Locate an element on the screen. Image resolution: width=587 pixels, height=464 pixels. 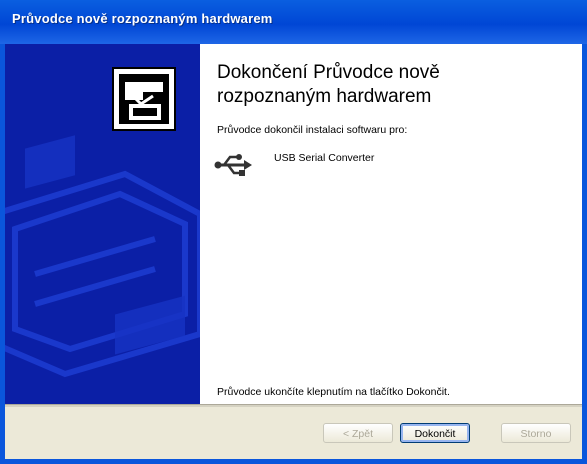
button-bar: < Zpět Dokončit Storno is located at coordinates (293, 433).